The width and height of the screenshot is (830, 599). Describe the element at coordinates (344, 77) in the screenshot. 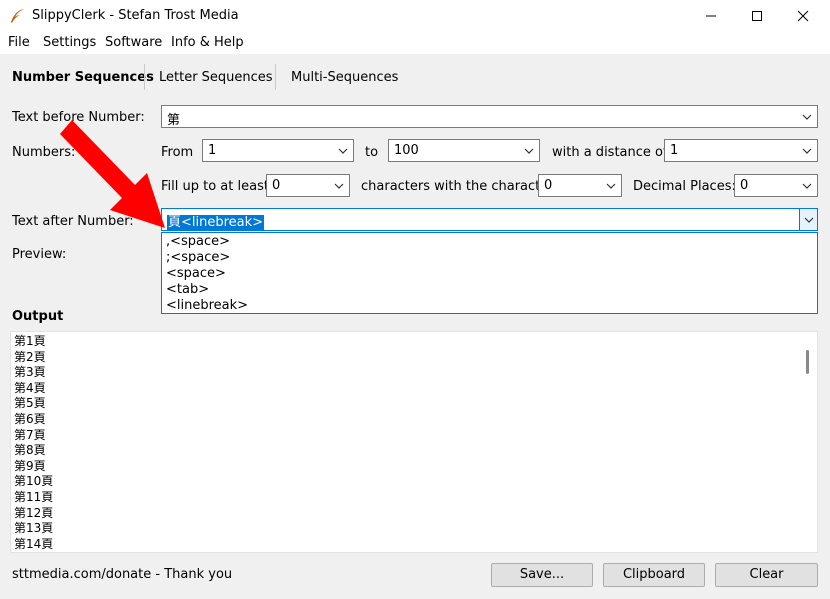

I see `tab-multi-sequences: Multi-Sequences` at that location.